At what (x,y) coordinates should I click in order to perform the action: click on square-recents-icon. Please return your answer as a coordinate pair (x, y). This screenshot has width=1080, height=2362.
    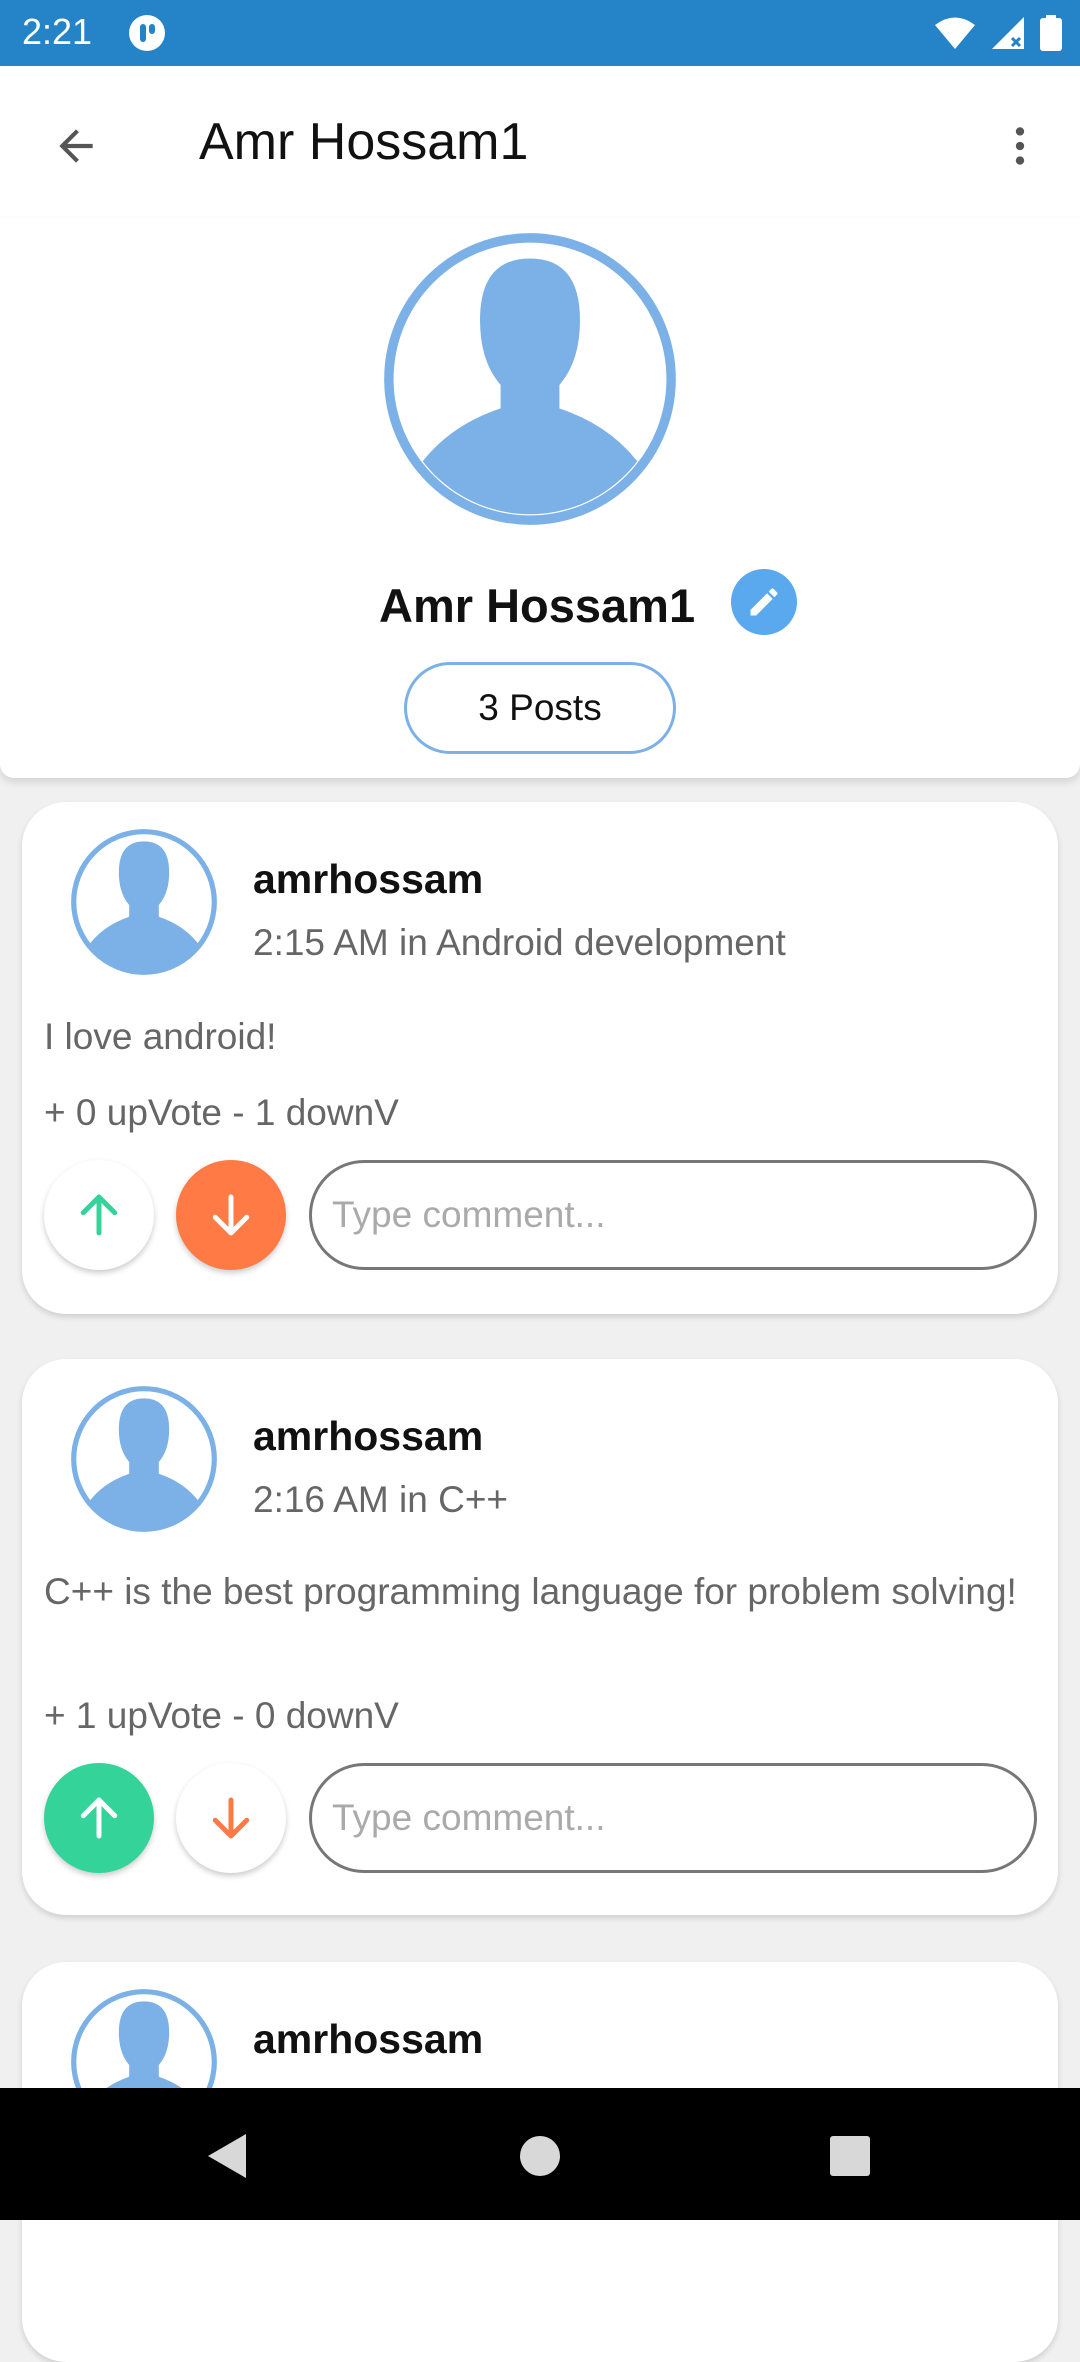
    Looking at the image, I should click on (850, 2156).